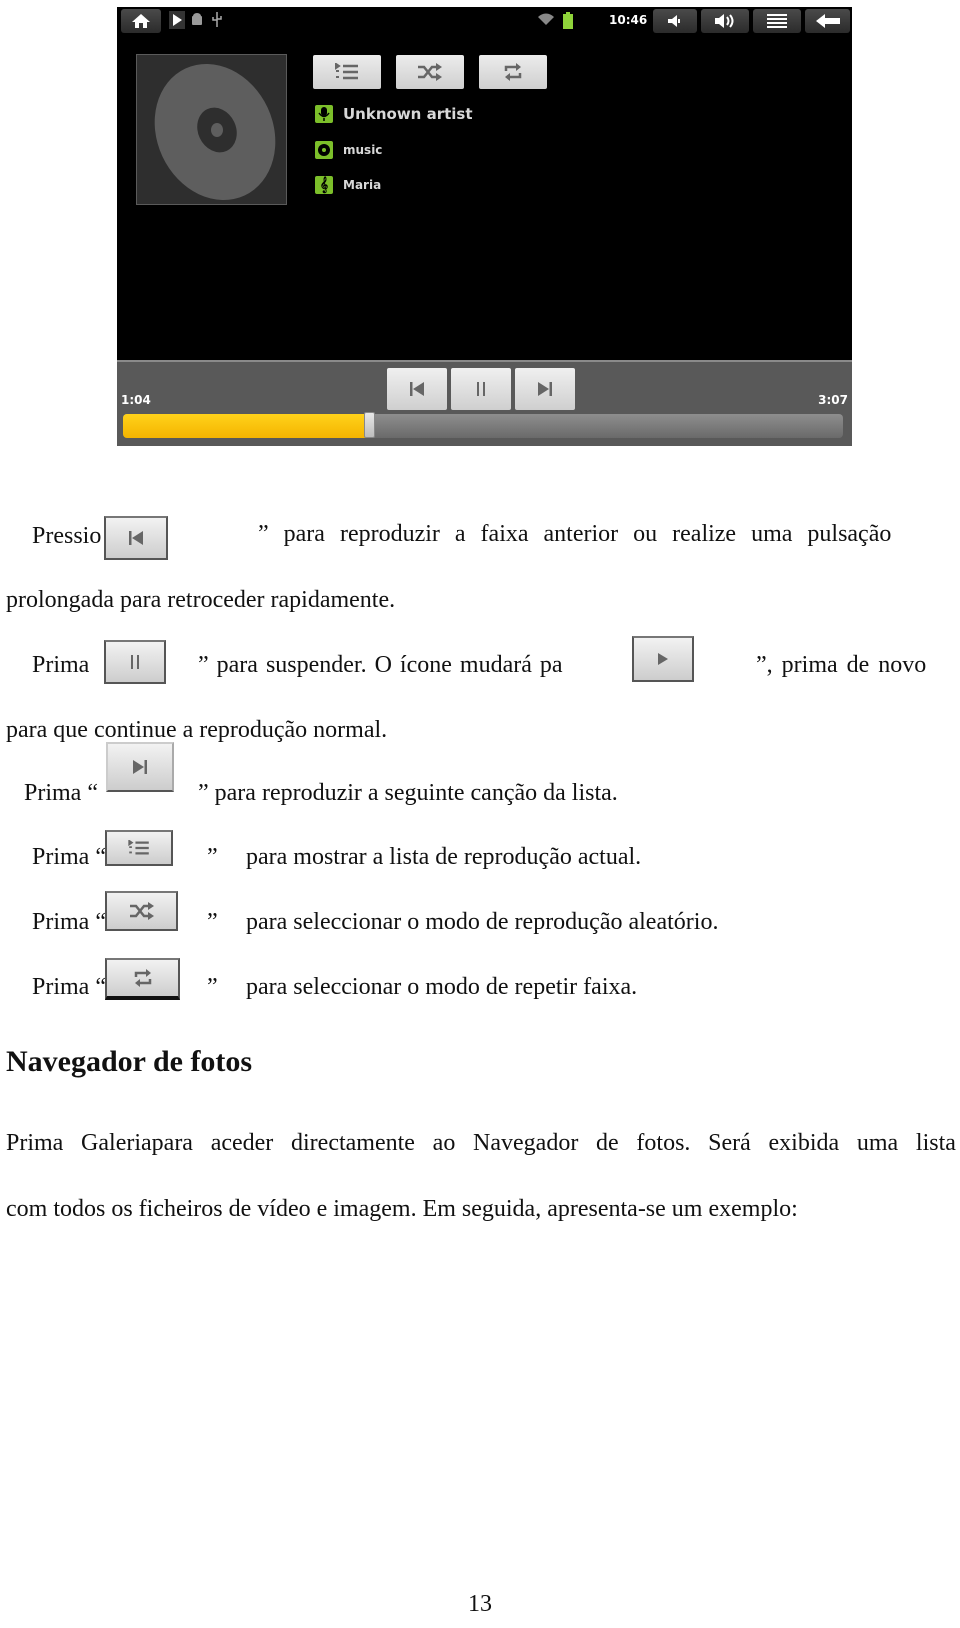 Image resolution: width=960 pixels, height=1628 pixels. Describe the element at coordinates (363, 150) in the screenshot. I see `album-name: music` at that location.